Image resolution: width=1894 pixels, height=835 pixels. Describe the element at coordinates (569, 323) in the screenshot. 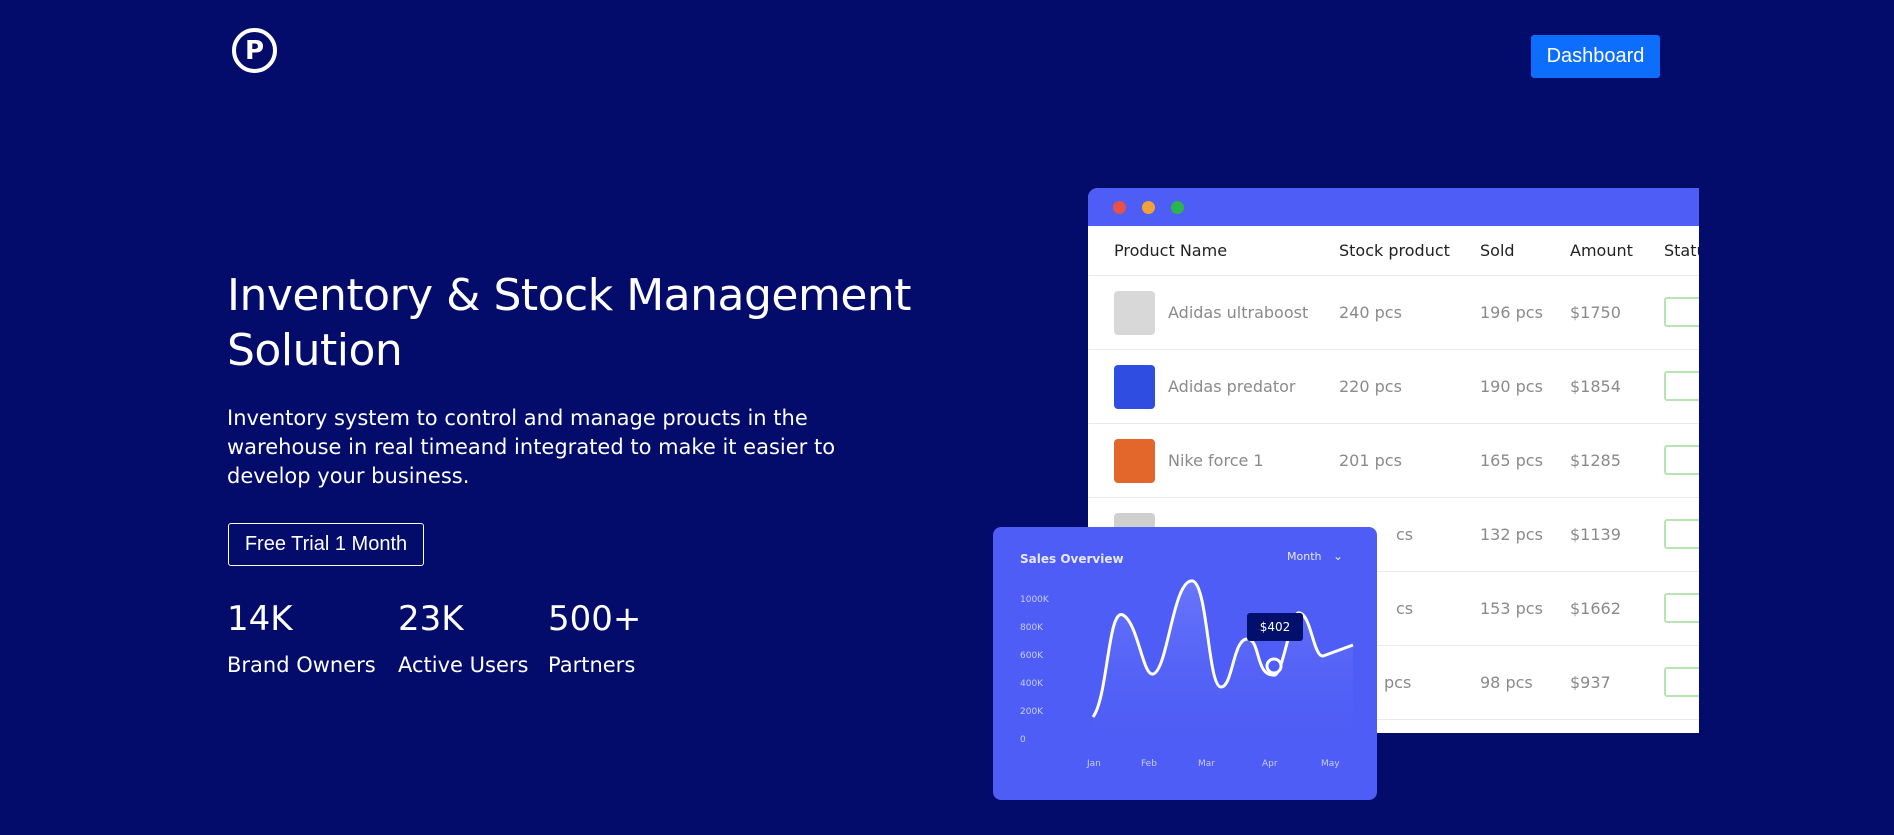

I see `hero-title: Inventory & Stock Management Solution` at that location.